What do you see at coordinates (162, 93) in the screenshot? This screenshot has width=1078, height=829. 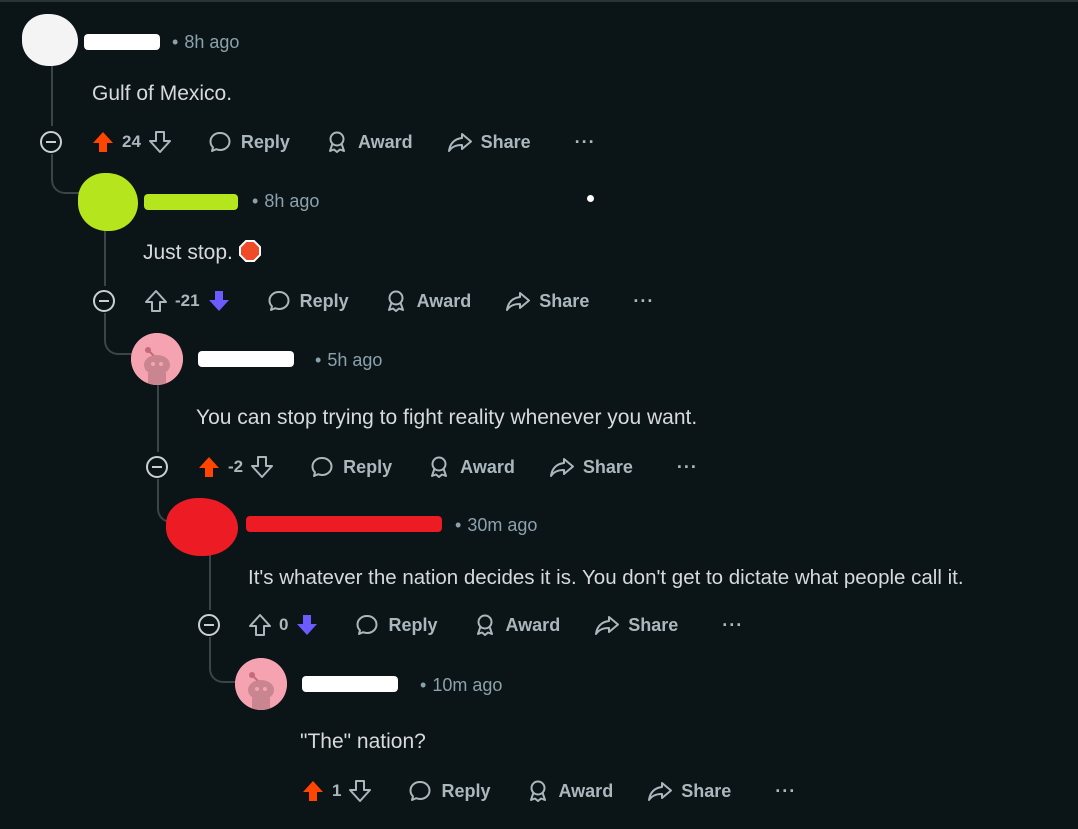 I see `comment-body: Gulf of Mexico.` at bounding box center [162, 93].